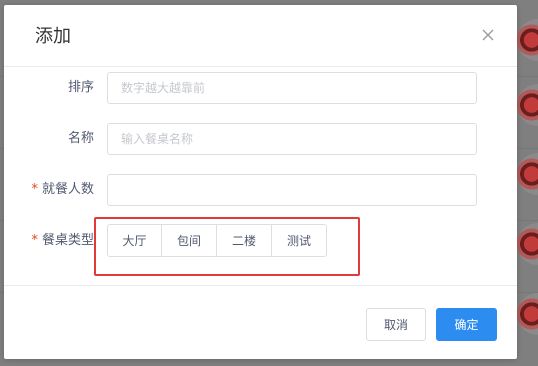 The image size is (538, 366). I want to click on table-type-option: 包间, so click(189, 240).